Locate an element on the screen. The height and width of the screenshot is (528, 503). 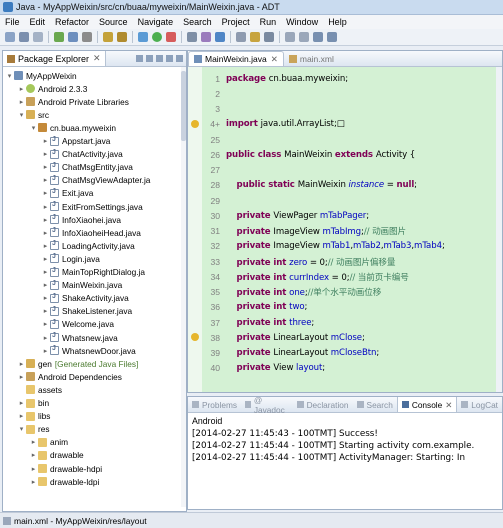
view-menu-icon is located at coordinates (159, 58).